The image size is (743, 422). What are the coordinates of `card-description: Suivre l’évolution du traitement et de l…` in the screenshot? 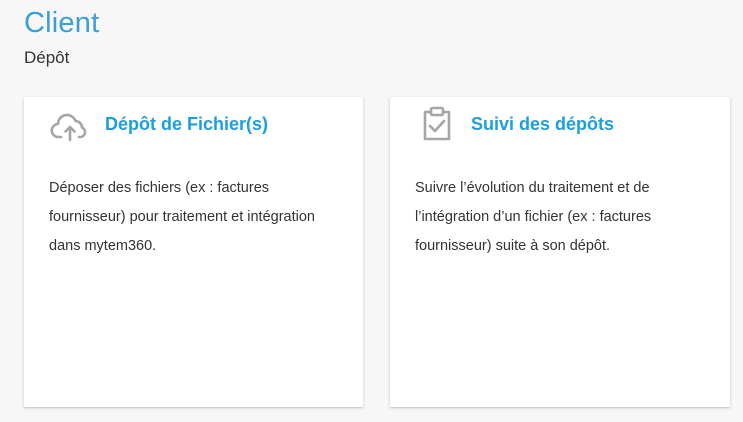 It's located at (533, 217).